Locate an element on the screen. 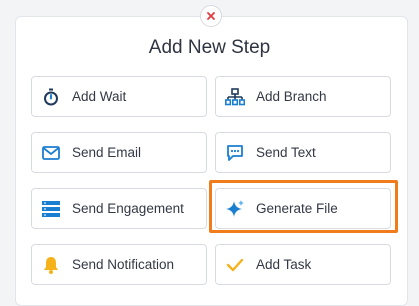 The height and width of the screenshot is (306, 419). add-wait-option: Add Wait is located at coordinates (119, 96).